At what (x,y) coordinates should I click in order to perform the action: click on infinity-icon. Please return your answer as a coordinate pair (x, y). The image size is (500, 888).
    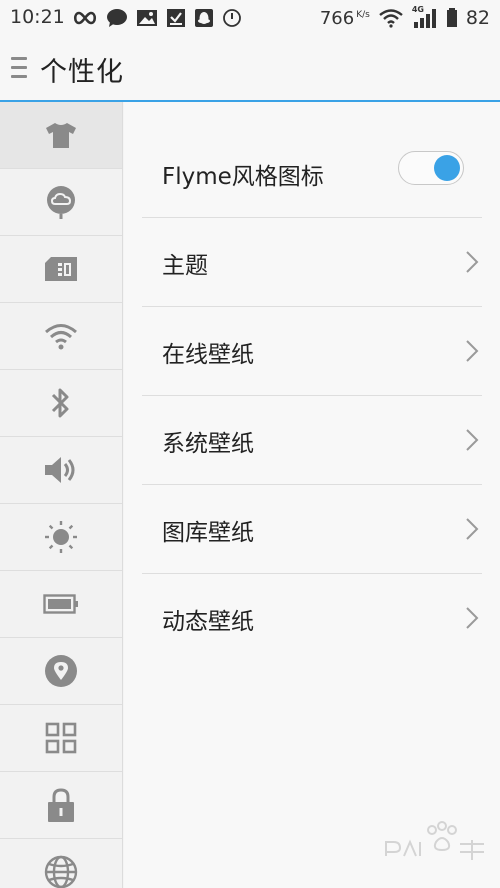
    Looking at the image, I should click on (85, 18).